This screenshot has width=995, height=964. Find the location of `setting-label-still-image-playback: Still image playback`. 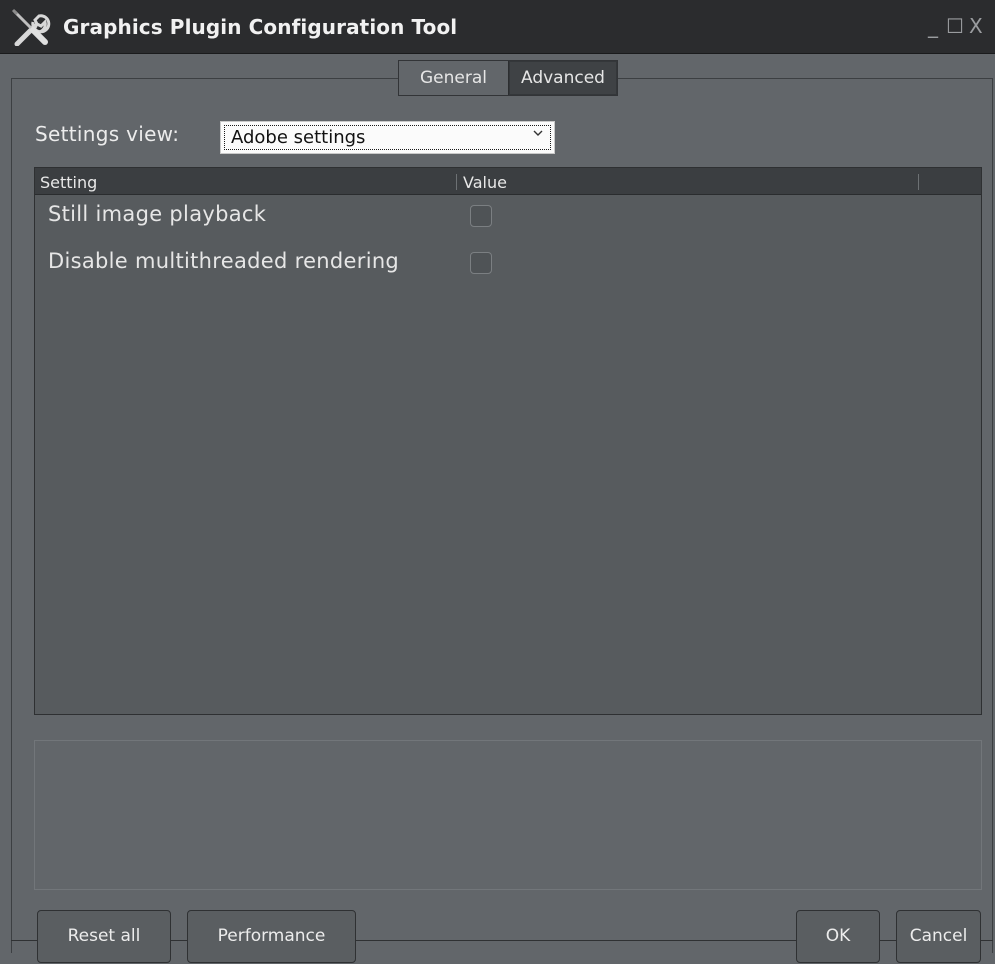

setting-label-still-image-playback: Still image playback is located at coordinates (157, 214).